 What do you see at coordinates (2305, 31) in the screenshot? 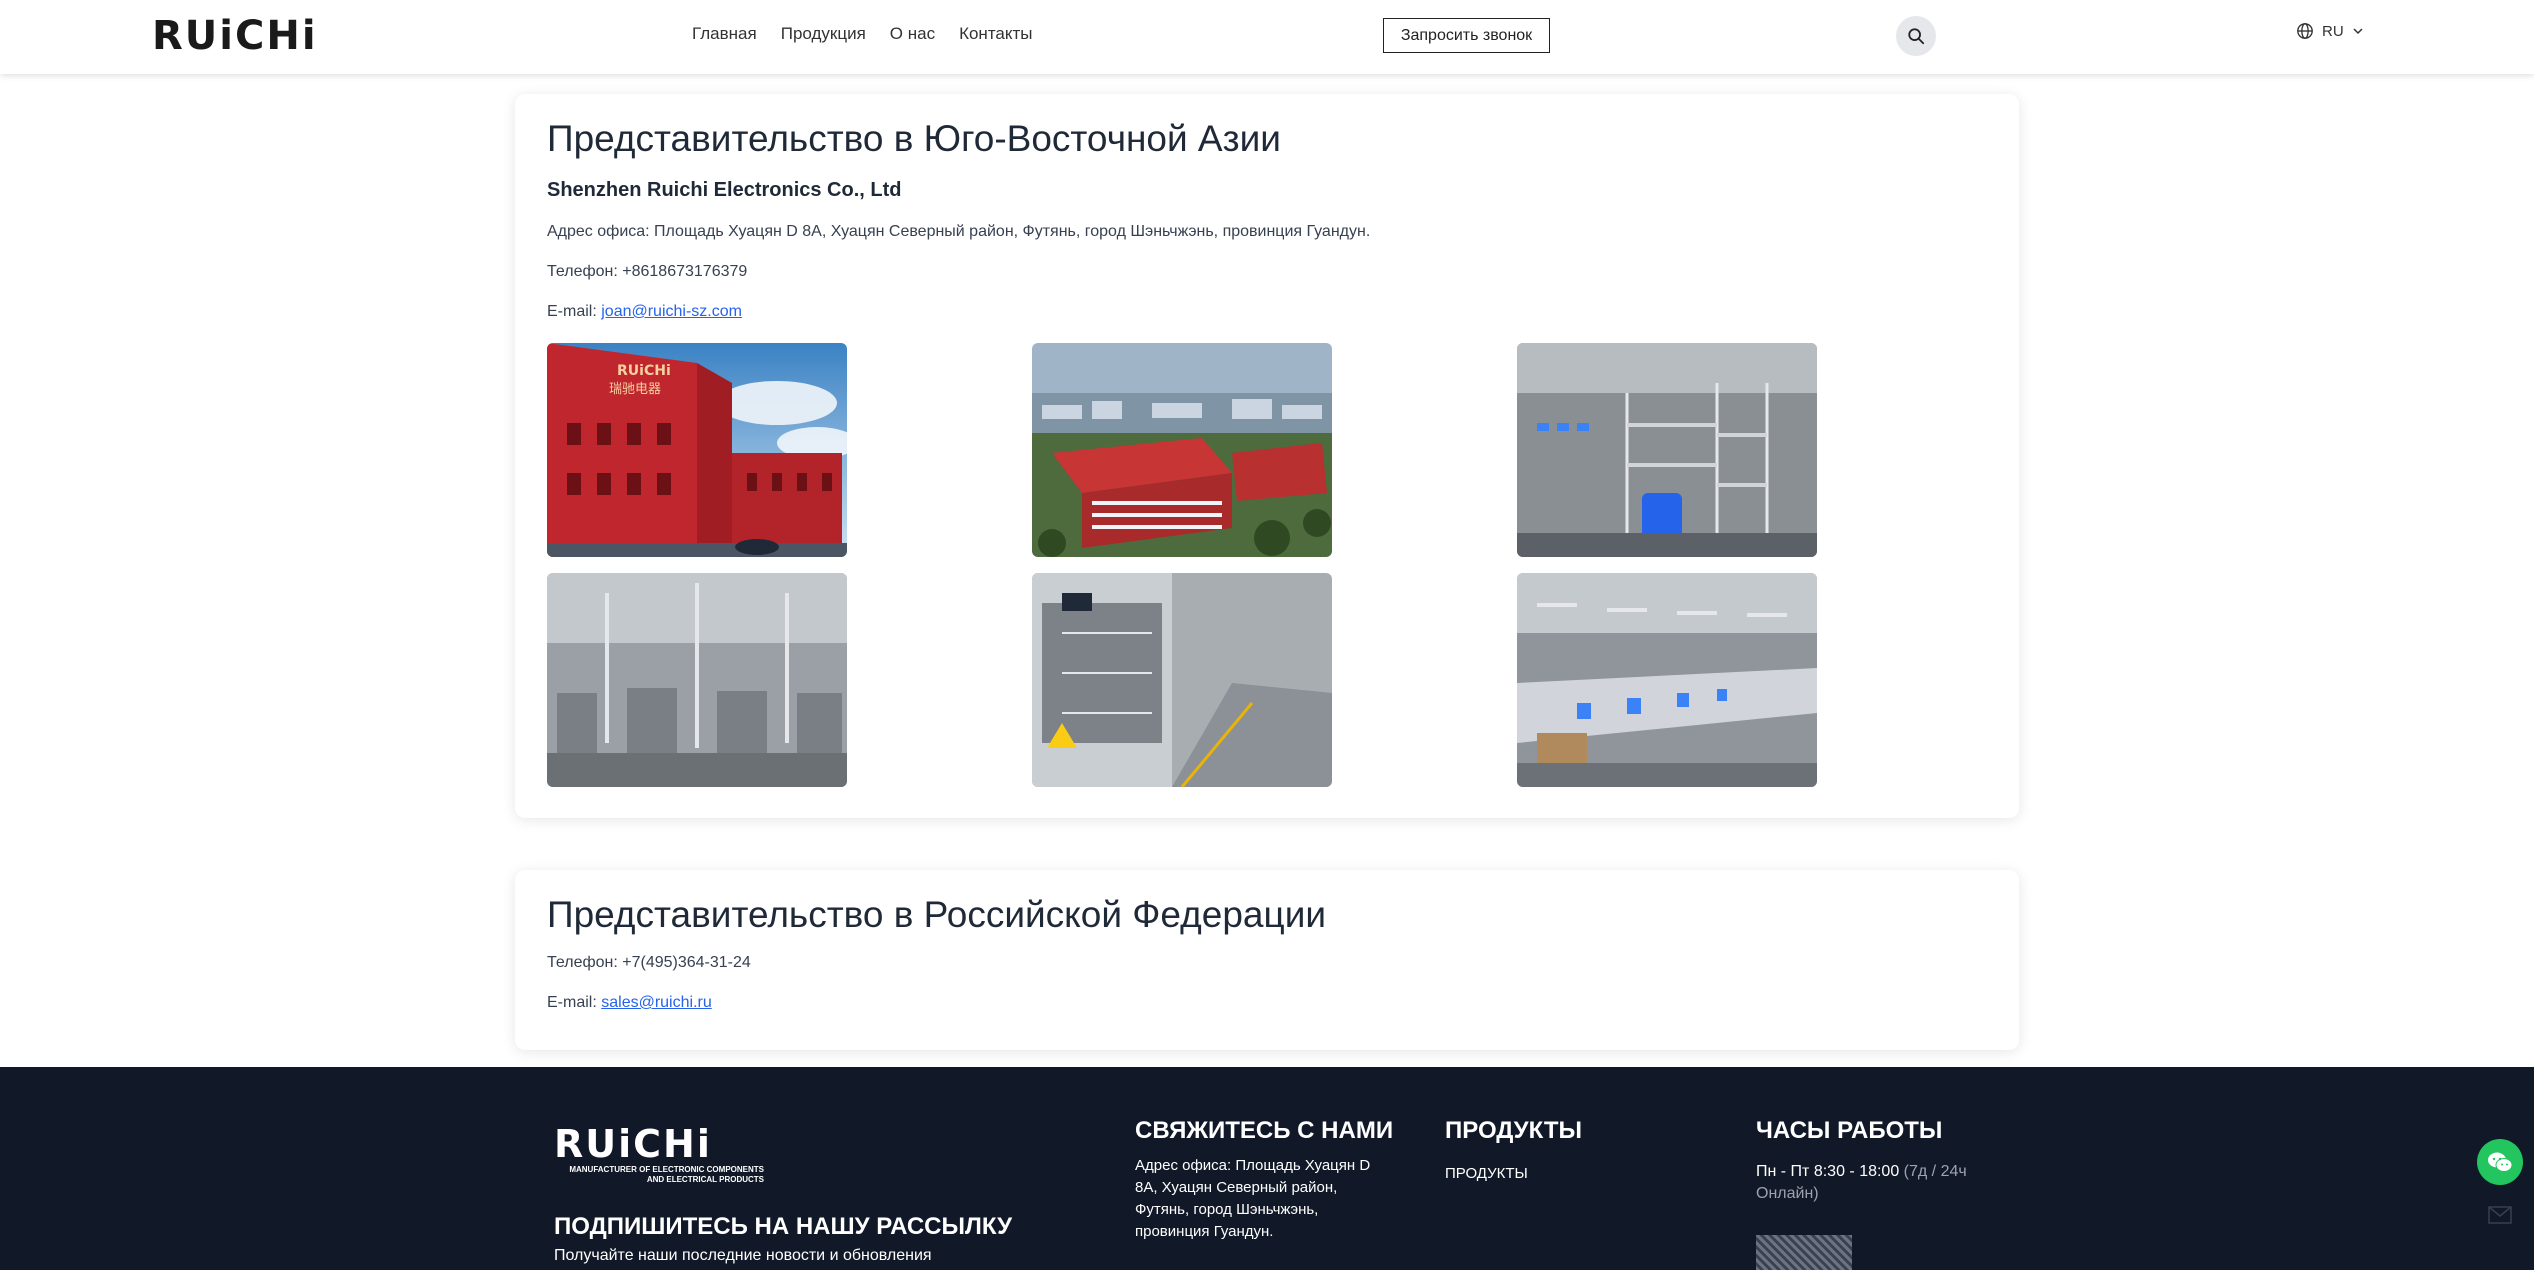
I see `globe-icon` at bounding box center [2305, 31].